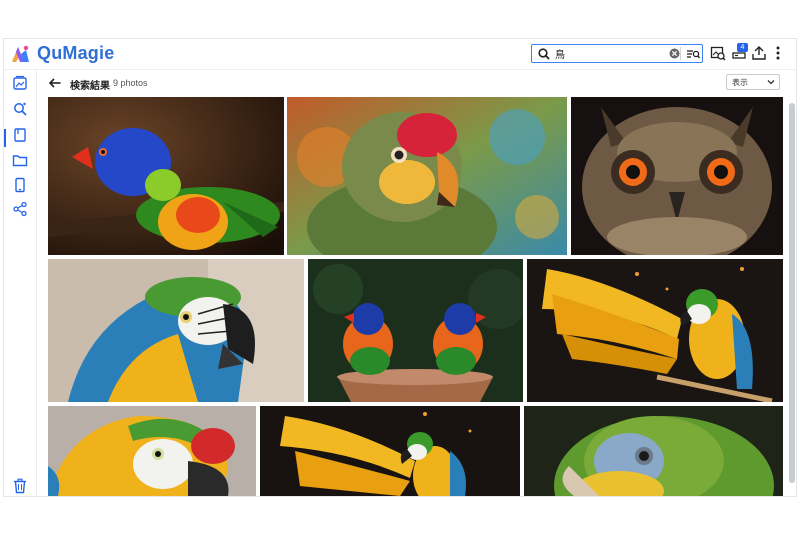 This screenshot has width=800, height=533. Describe the element at coordinates (20, 486) in the screenshot. I see `trash-icon` at that location.